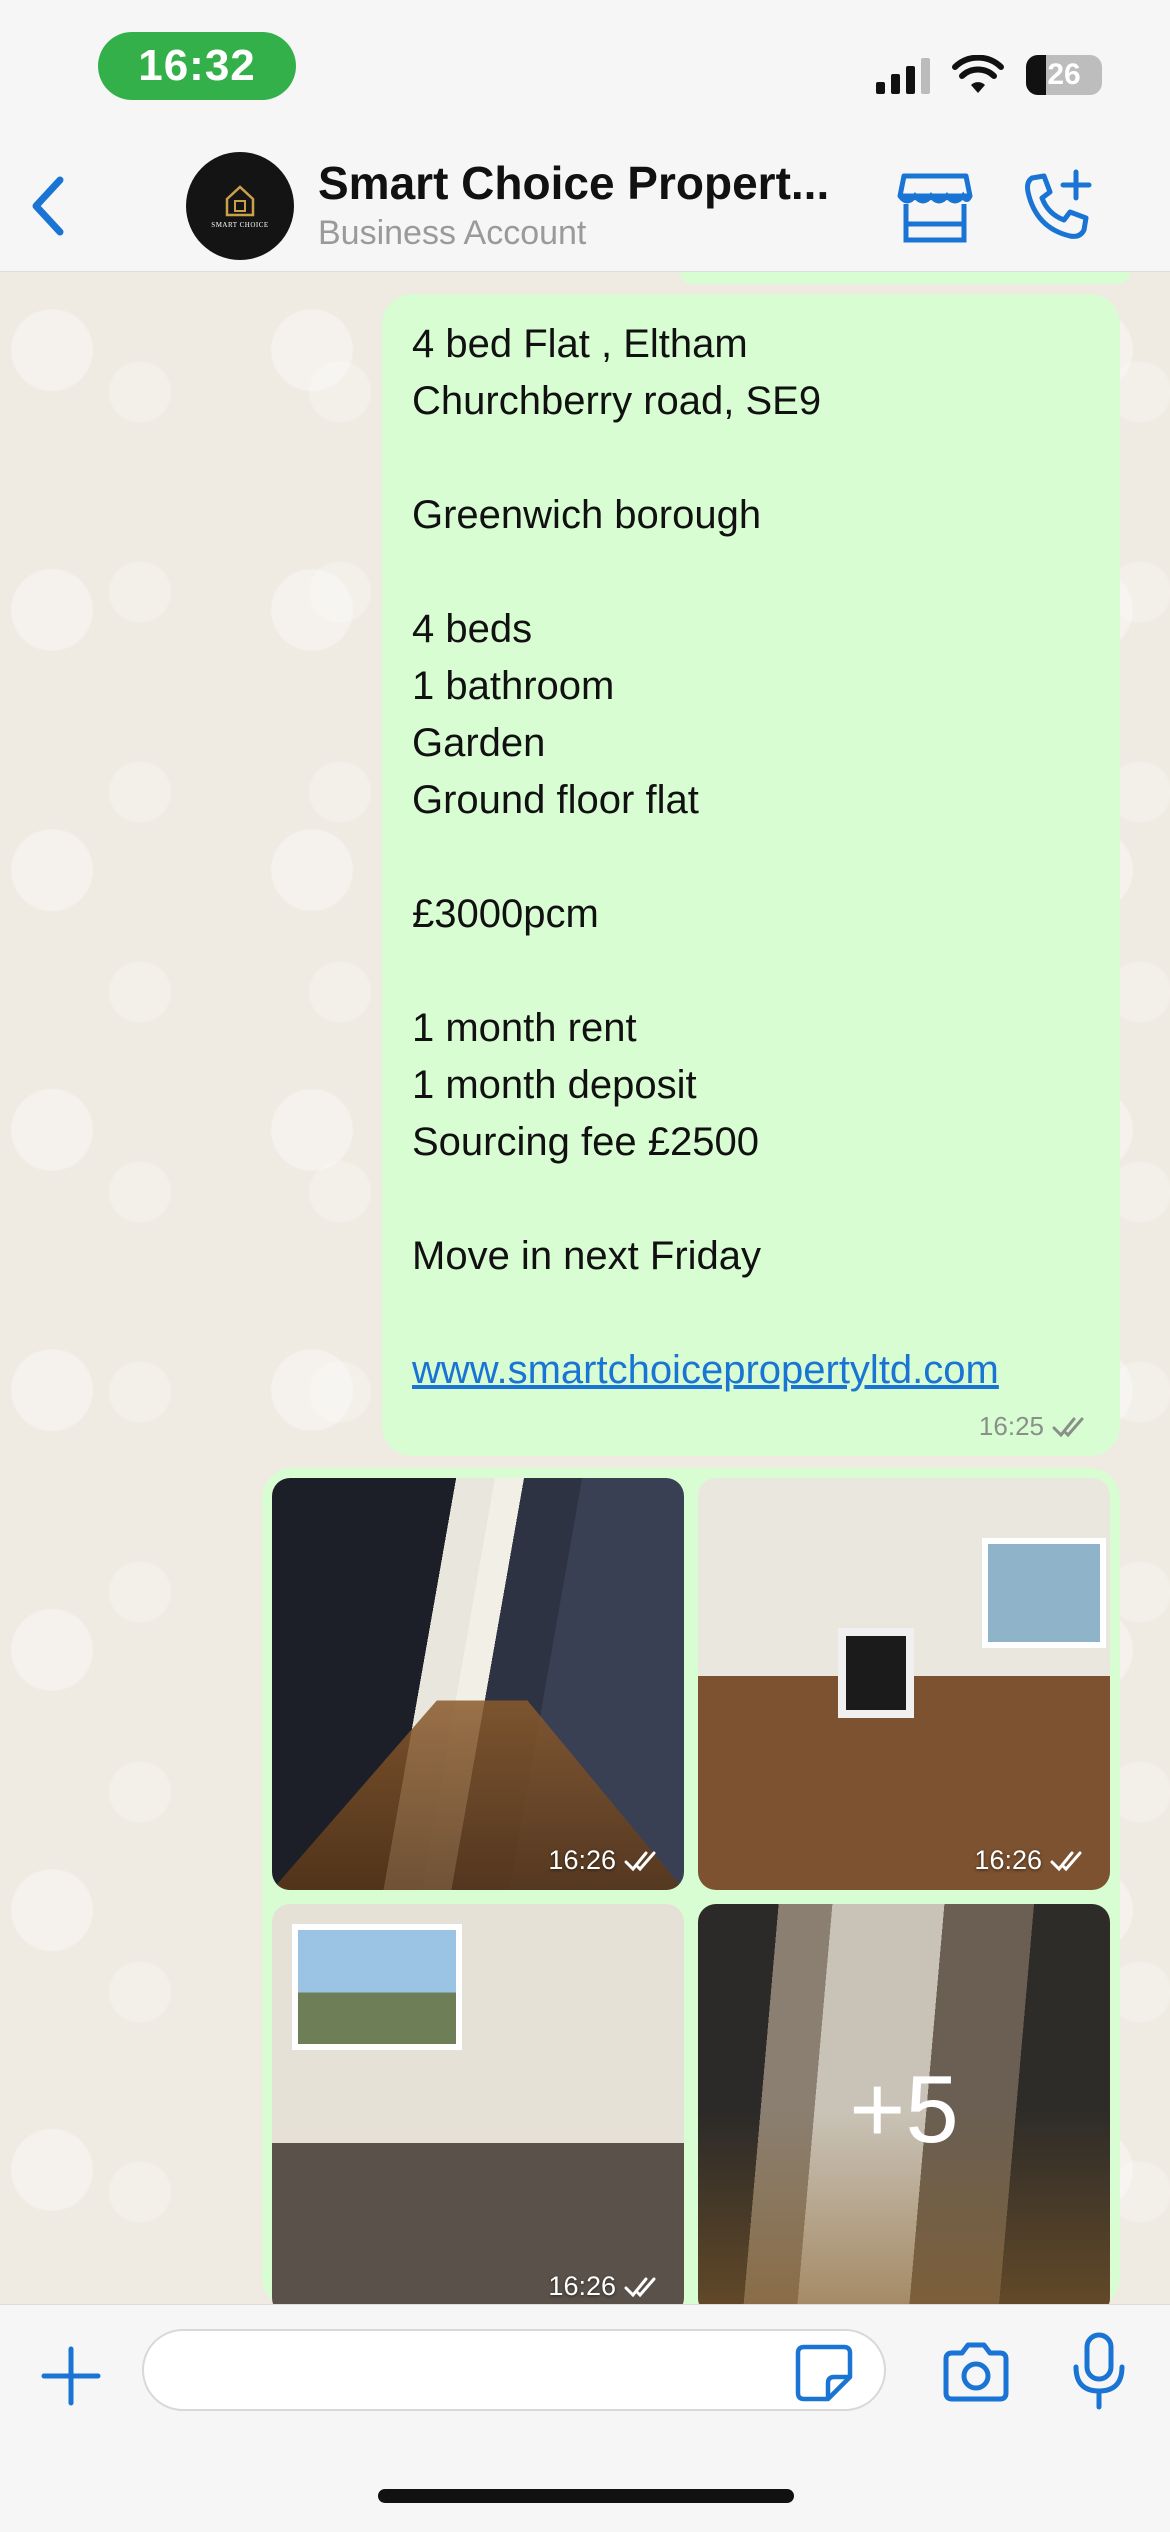 The image size is (1170, 2532). What do you see at coordinates (472, 629) in the screenshot?
I see `message-line: 4 beds` at bounding box center [472, 629].